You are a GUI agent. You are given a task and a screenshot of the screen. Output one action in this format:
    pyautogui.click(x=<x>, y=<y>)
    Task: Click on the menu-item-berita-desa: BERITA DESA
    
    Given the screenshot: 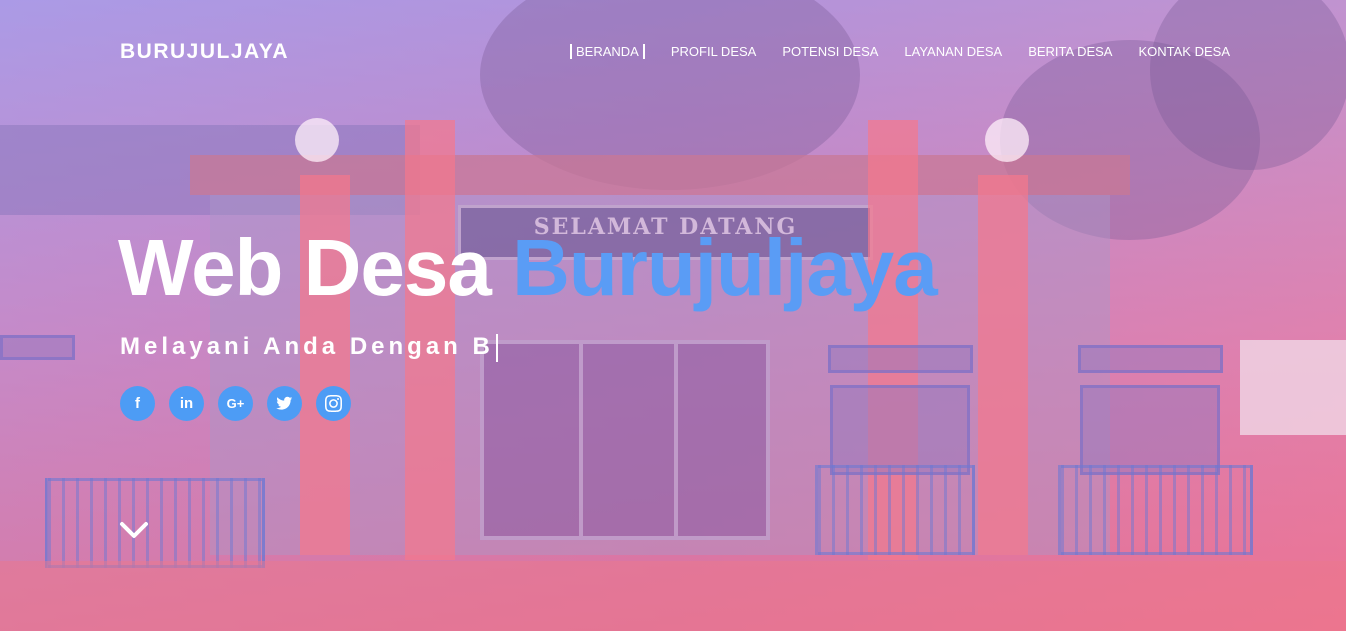 What is the action you would take?
    pyautogui.click(x=1070, y=51)
    